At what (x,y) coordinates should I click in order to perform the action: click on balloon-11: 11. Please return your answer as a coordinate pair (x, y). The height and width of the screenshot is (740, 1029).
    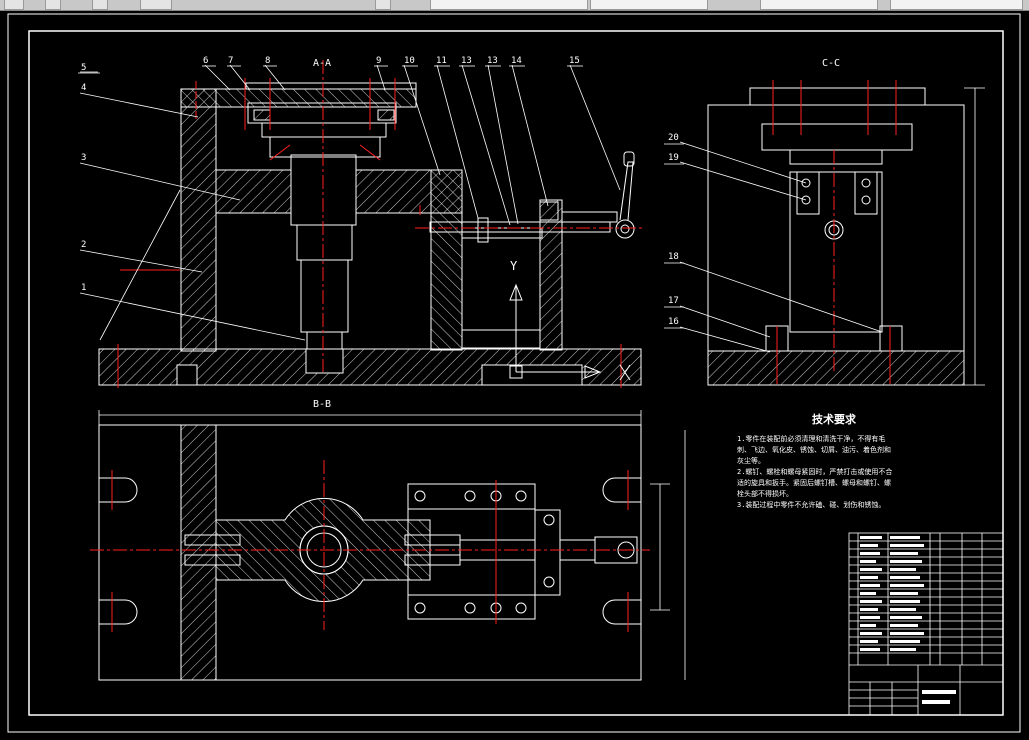
    Looking at the image, I should click on (441, 61).